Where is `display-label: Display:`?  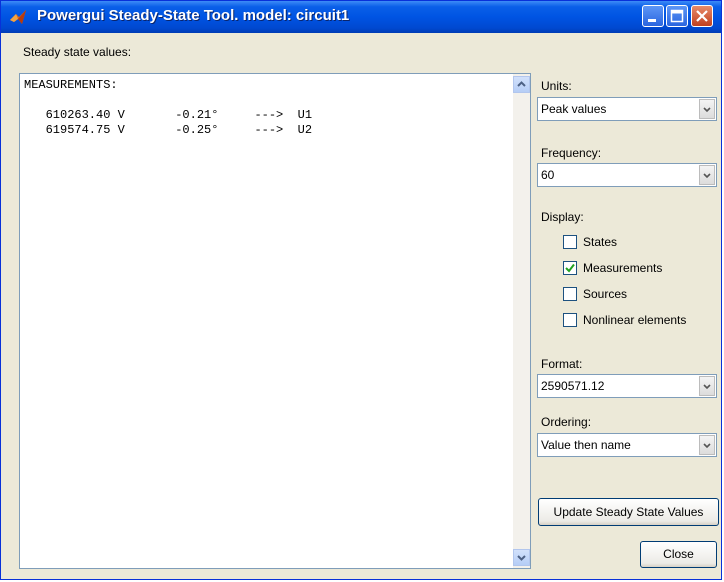 display-label: Display: is located at coordinates (562, 217).